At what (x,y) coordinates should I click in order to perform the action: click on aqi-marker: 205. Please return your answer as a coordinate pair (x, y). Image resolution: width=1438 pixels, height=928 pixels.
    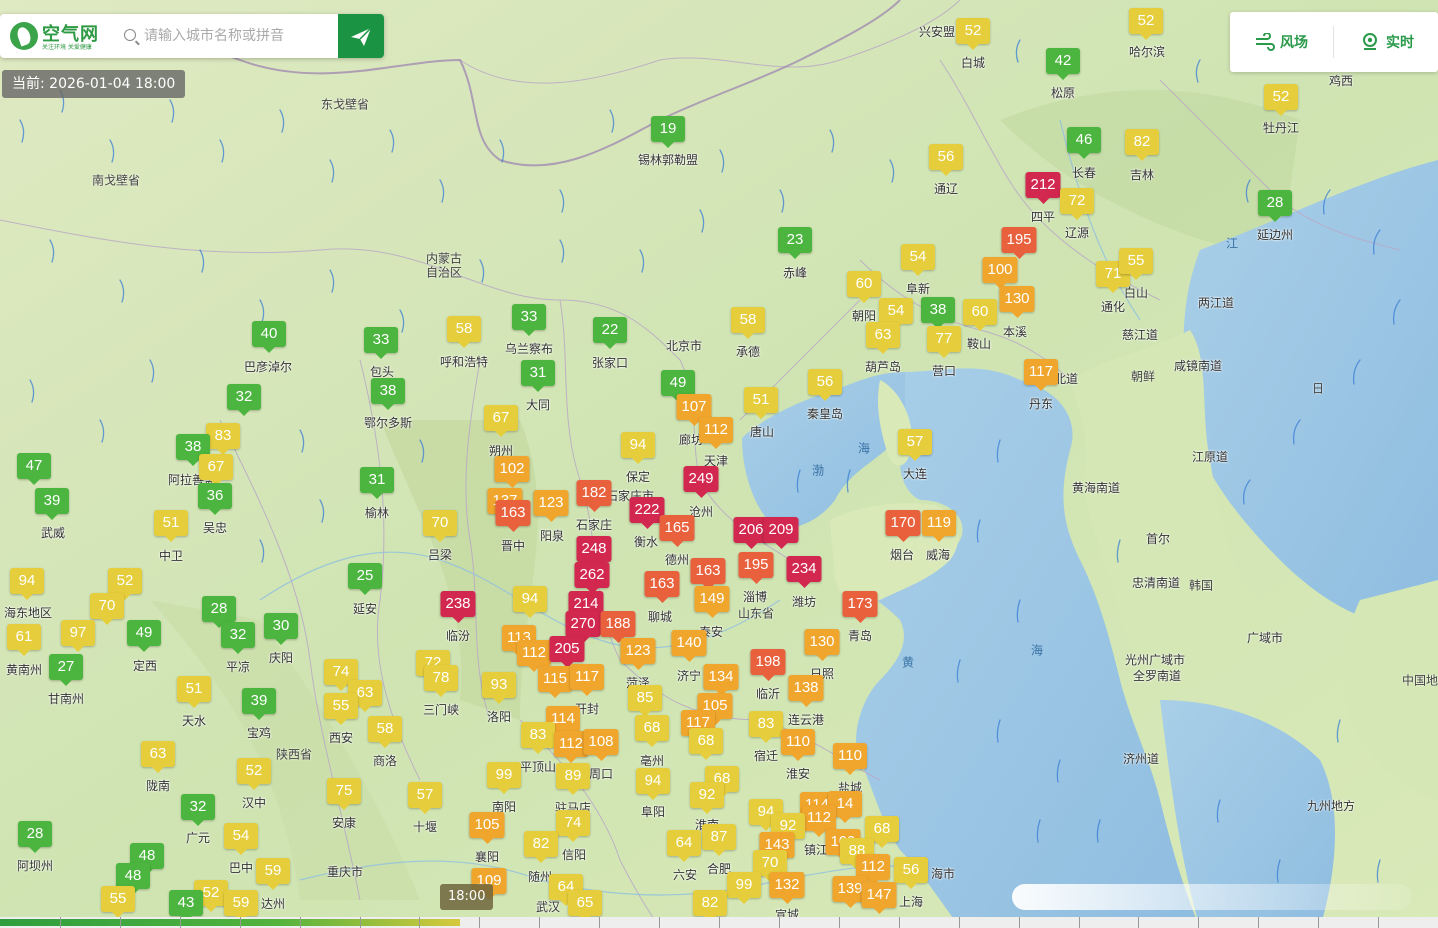
    Looking at the image, I should click on (567, 652).